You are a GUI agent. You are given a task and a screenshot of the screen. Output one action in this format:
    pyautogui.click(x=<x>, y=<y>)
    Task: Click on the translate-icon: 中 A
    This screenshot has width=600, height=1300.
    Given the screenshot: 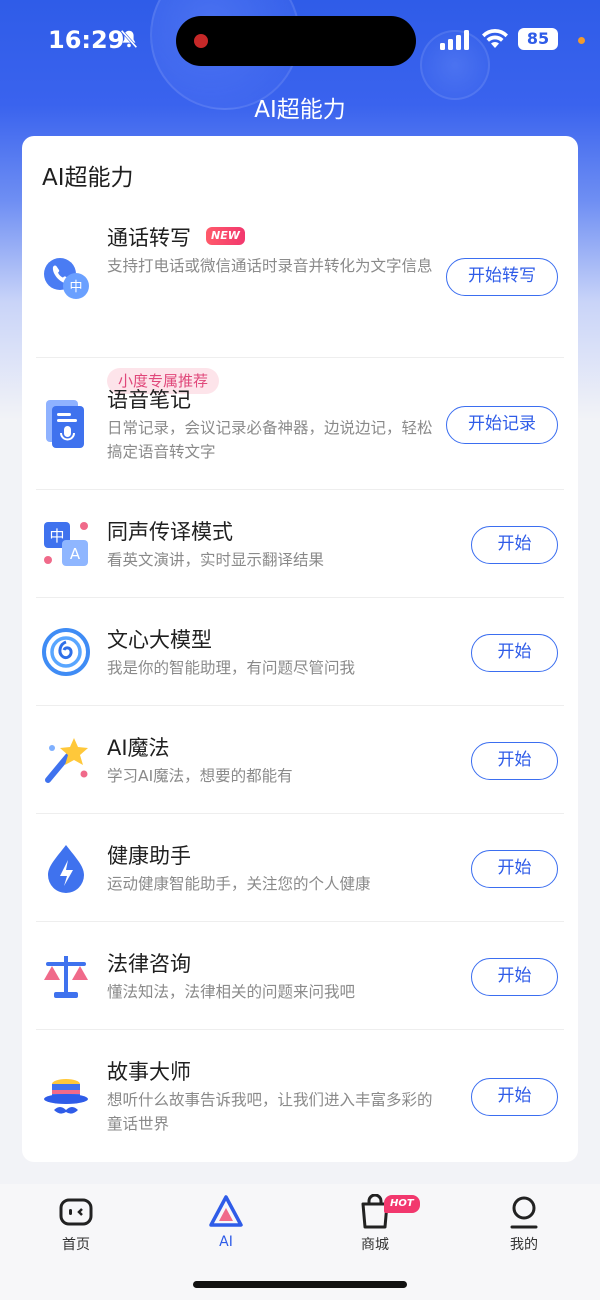 What is the action you would take?
    pyautogui.click(x=66, y=544)
    